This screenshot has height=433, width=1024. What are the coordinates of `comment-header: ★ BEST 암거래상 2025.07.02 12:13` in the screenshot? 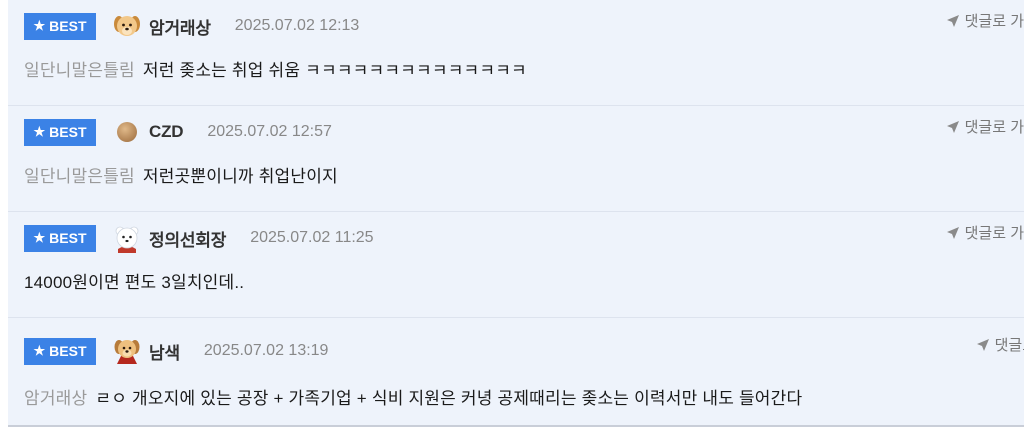 It's located at (191, 26).